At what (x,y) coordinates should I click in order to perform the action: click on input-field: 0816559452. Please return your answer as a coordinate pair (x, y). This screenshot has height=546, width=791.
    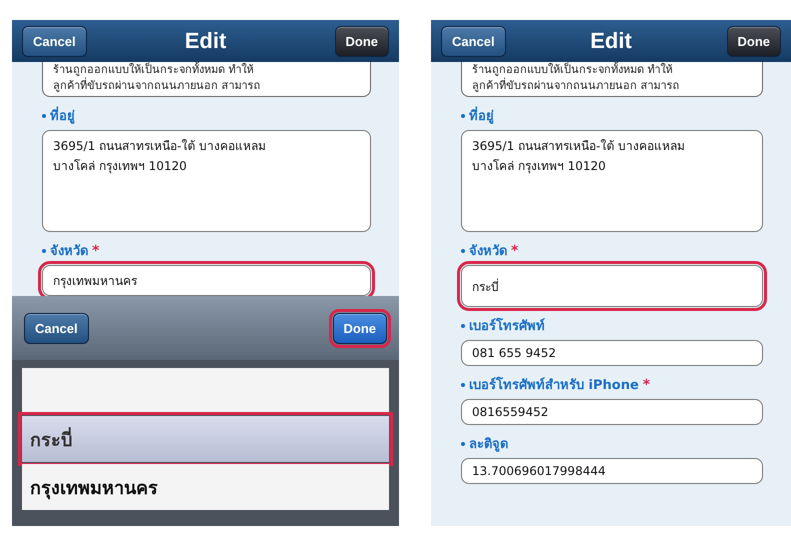
    Looking at the image, I should click on (612, 412).